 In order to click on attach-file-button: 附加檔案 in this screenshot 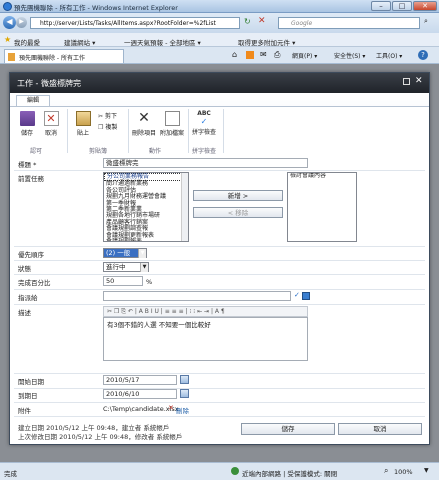, I will do `click(172, 124)`.